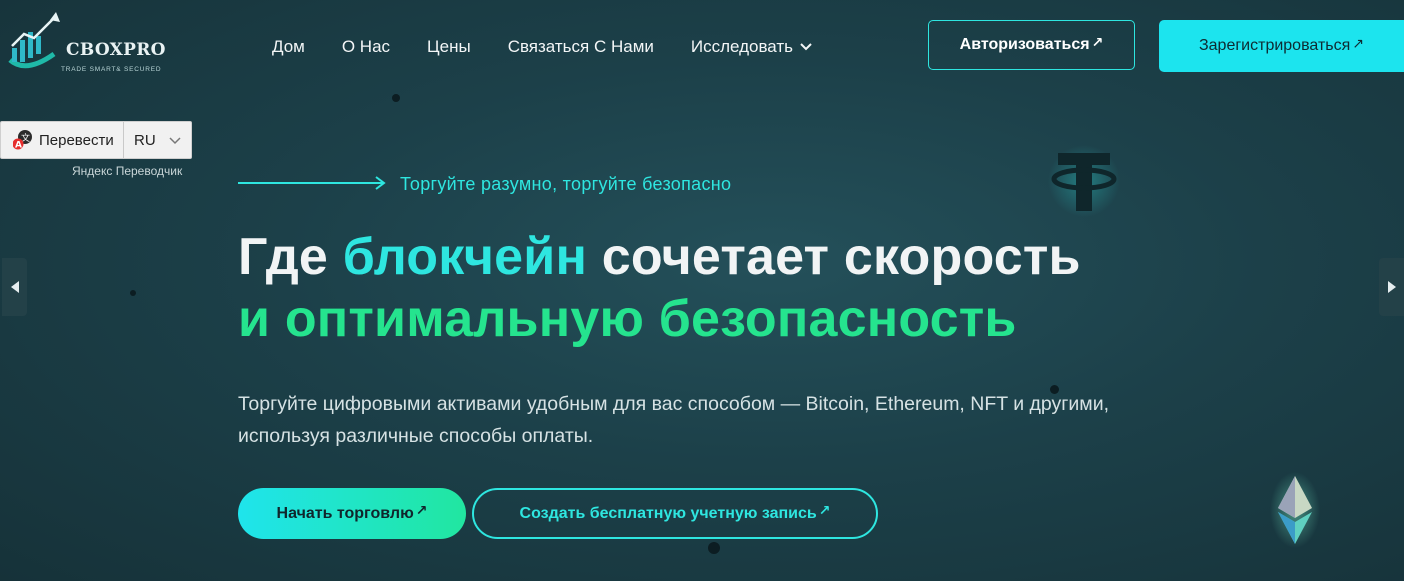 This screenshot has width=1404, height=581. Describe the element at coordinates (566, 184) in the screenshot. I see `hero-tagline: Торгуйте разумно, торгуйте безопасно` at that location.